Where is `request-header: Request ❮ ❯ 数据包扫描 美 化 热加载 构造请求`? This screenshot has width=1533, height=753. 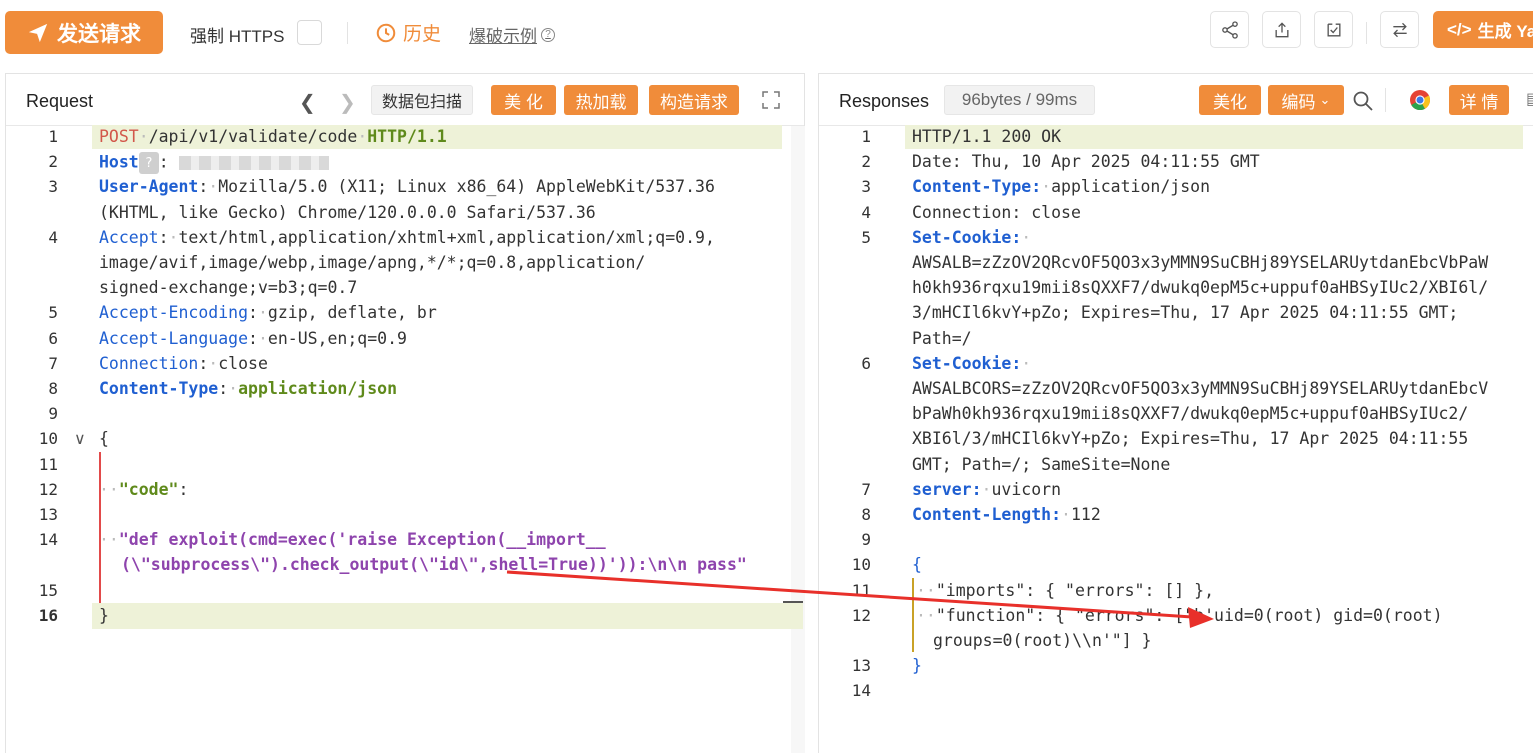 request-header: Request ❮ ❯ 数据包扫描 美 化 热加载 构造请求 is located at coordinates (405, 100).